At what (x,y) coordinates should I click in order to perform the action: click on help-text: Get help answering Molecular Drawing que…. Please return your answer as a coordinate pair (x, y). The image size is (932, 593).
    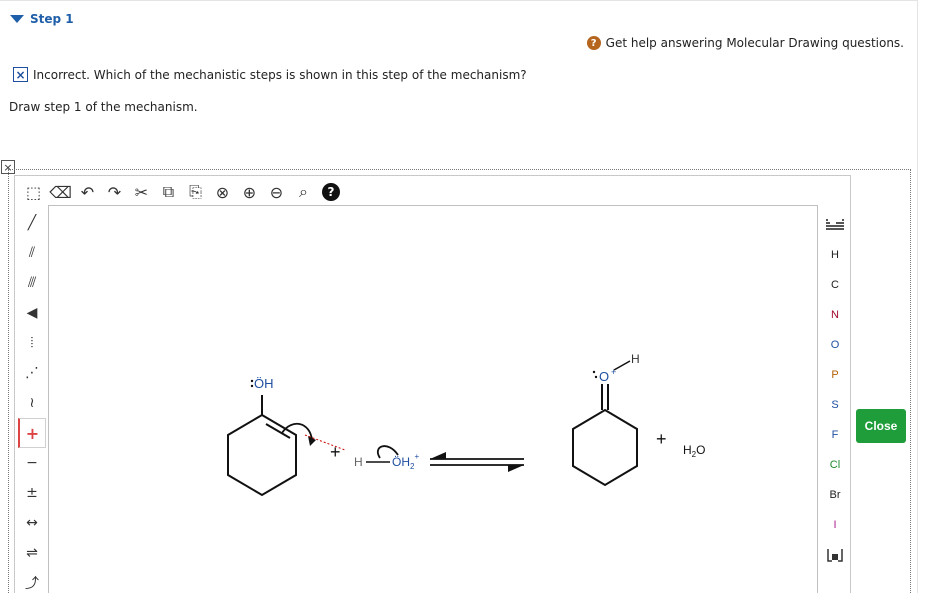
    Looking at the image, I should click on (754, 43).